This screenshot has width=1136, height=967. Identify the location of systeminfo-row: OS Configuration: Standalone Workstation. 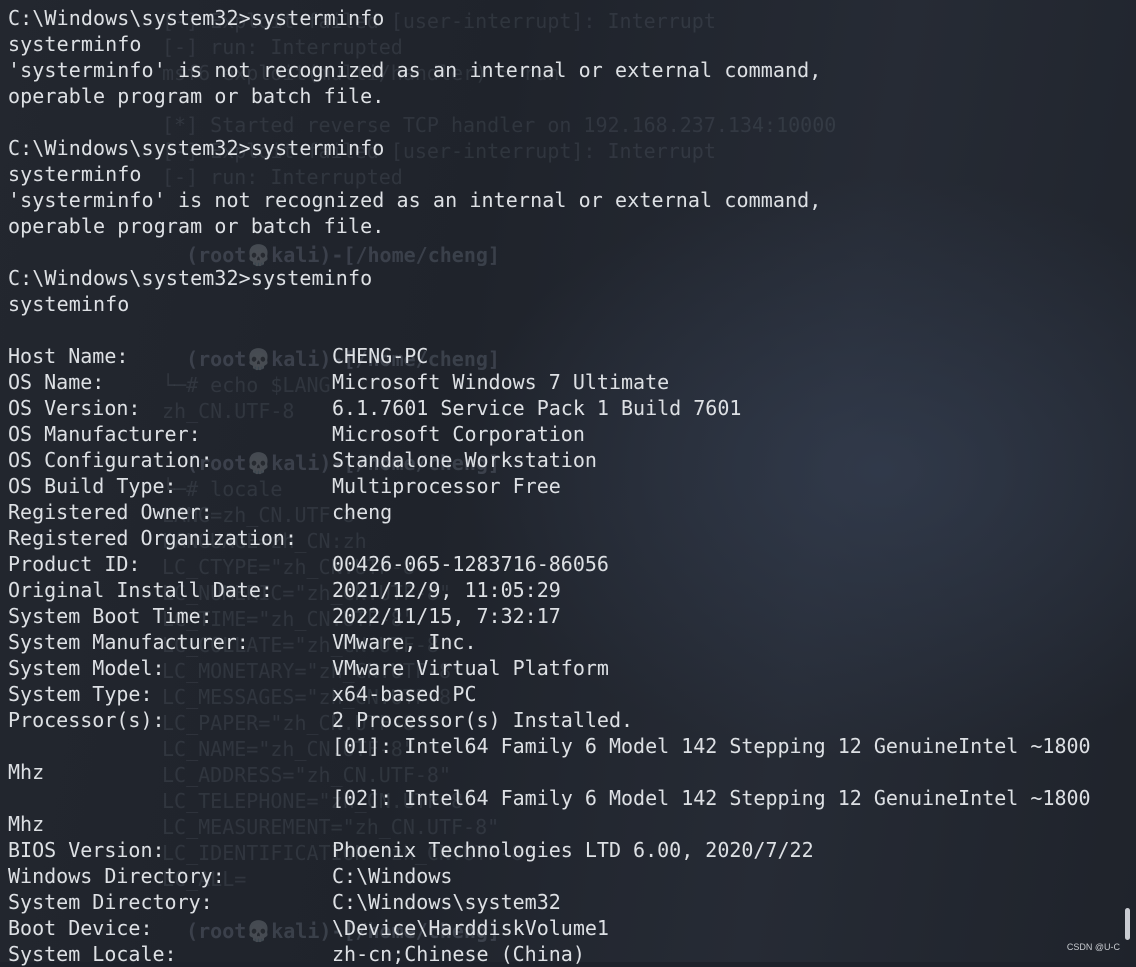
(558, 460).